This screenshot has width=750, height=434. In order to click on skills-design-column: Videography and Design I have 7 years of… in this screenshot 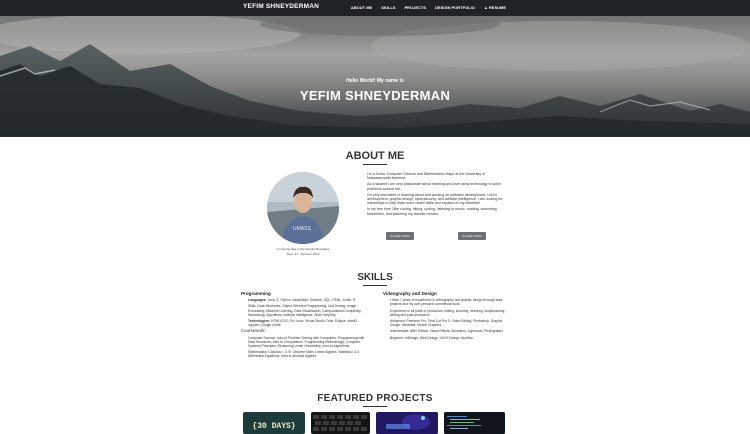, I will do `click(446, 316)`.